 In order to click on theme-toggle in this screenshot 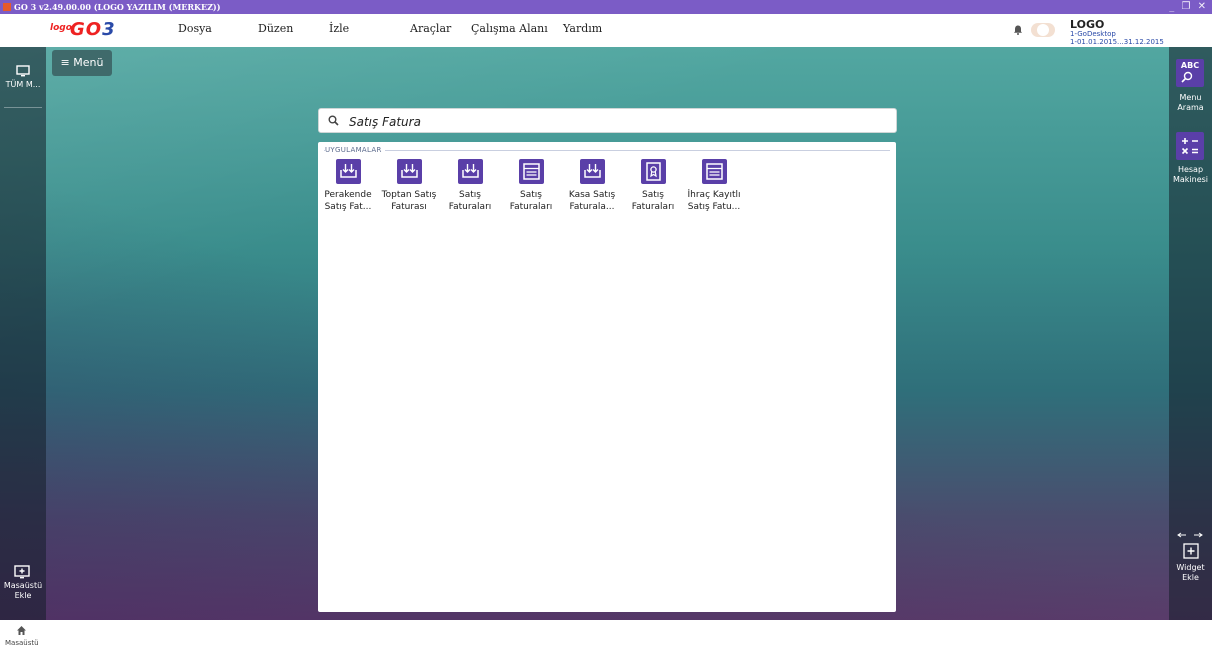, I will do `click(1043, 30)`.